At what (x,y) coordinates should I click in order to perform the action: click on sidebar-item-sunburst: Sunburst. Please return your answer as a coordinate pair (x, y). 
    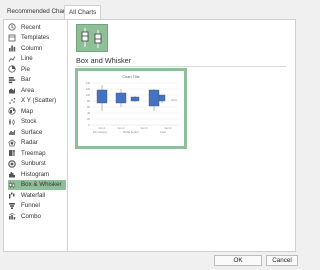
    Looking at the image, I should click on (37, 164).